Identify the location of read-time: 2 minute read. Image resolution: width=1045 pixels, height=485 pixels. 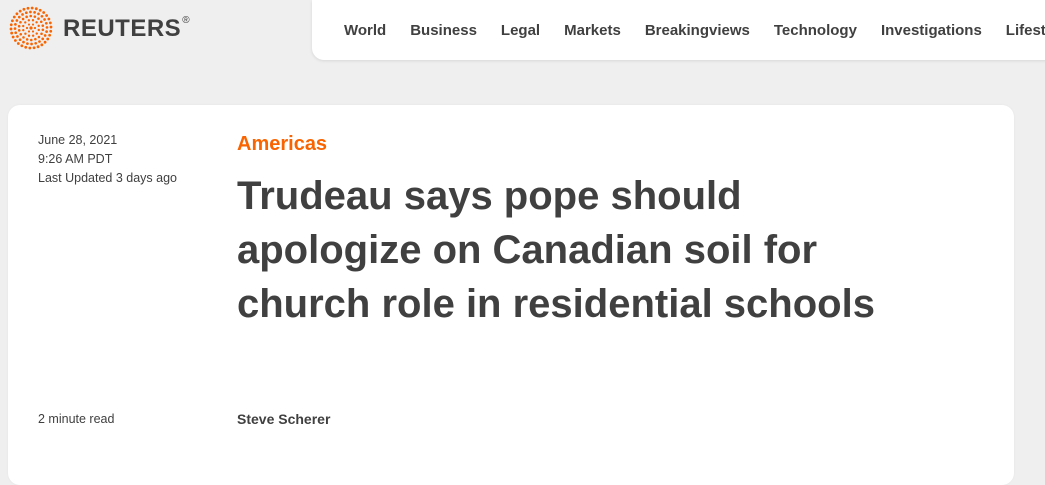
(76, 419).